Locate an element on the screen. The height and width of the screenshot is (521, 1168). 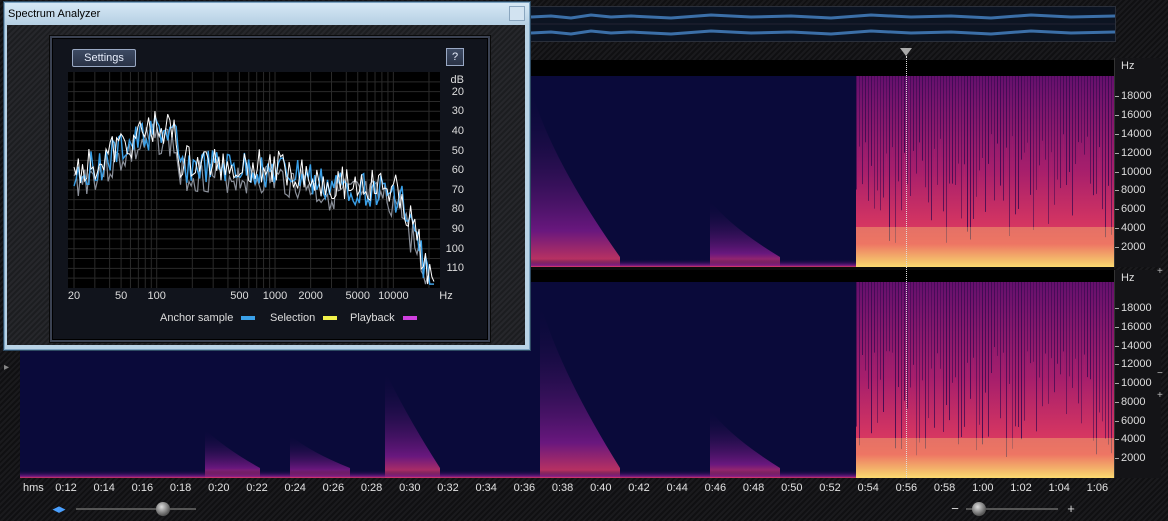
settings-button: Settings is located at coordinates (104, 58).